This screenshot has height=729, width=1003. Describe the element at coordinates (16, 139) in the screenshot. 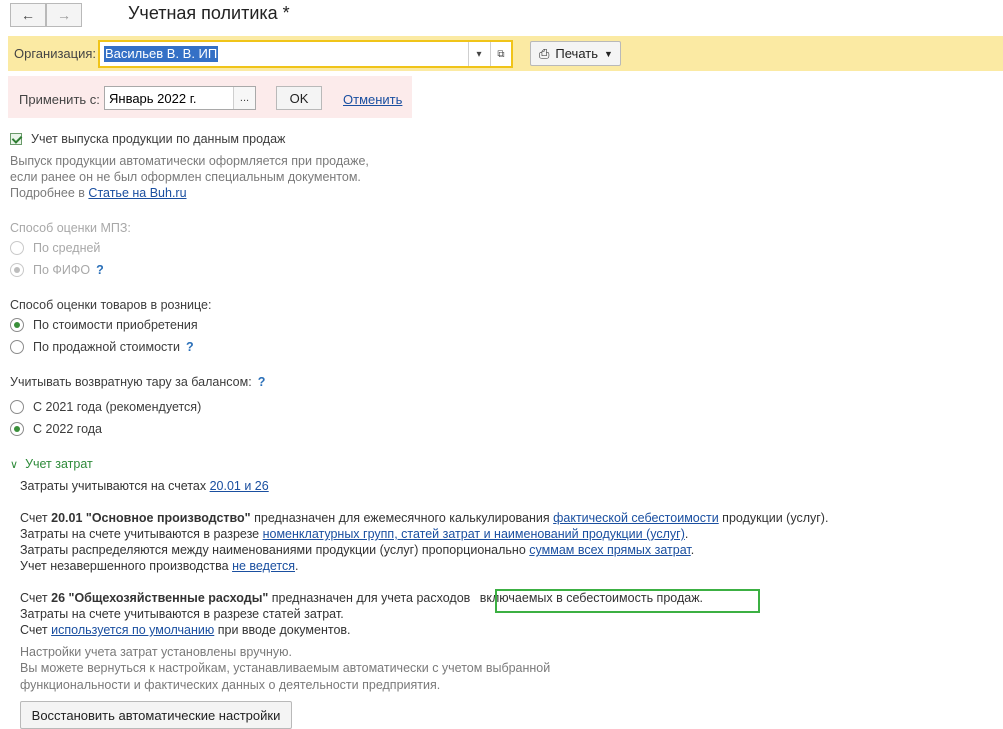

I see `checkbox-checked-icon` at that location.